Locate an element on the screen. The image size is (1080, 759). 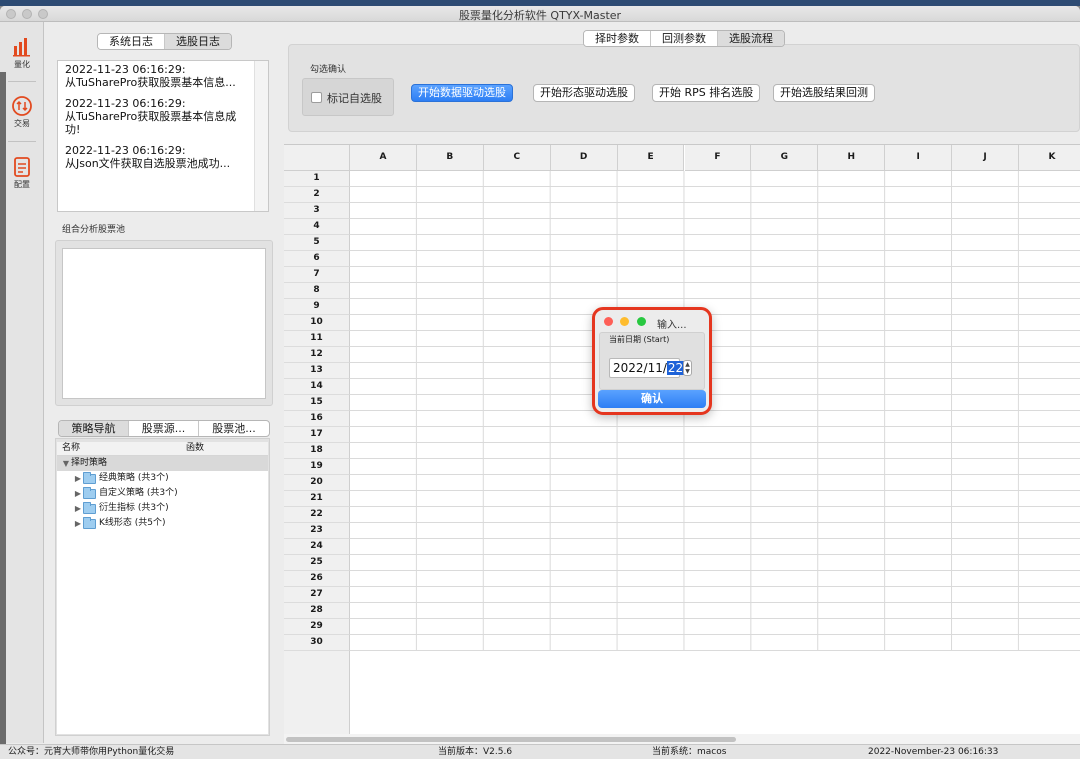
dialog-close-button is located at coordinates (608, 321).